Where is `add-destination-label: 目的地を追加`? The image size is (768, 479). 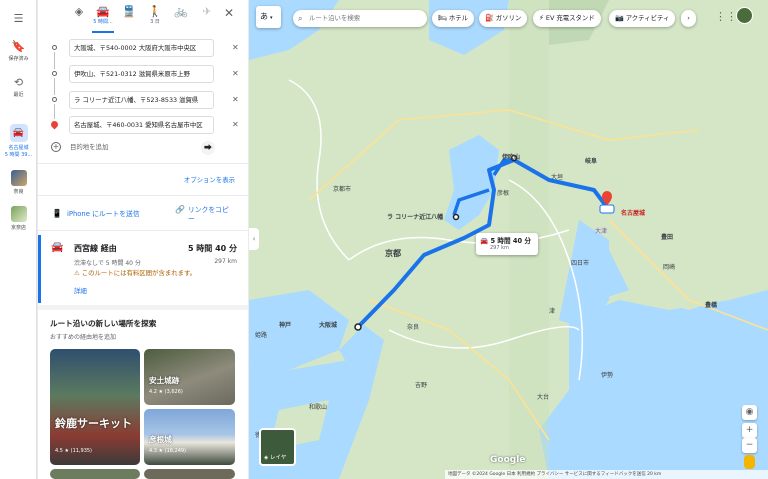 add-destination-label: 目的地を追加 is located at coordinates (89, 147).